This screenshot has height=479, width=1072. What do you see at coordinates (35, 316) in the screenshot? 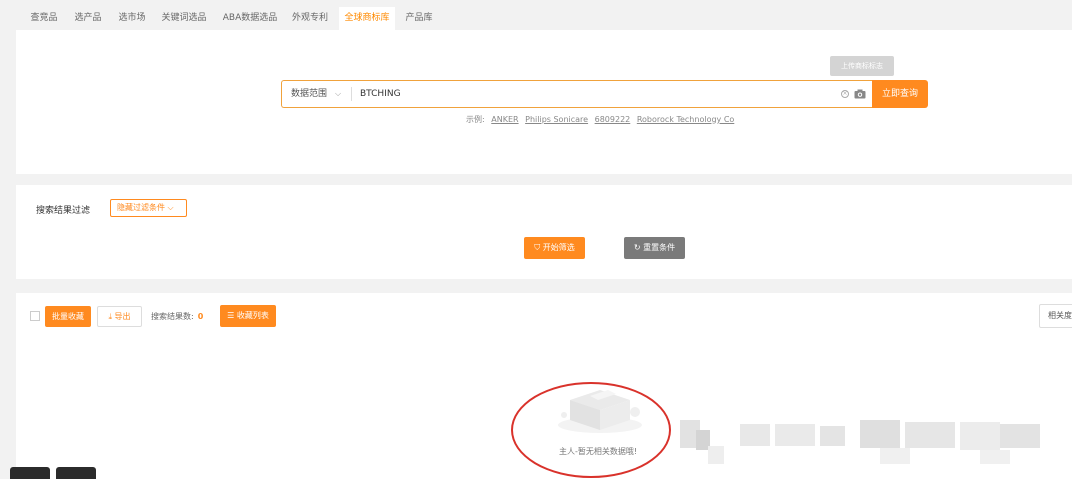
I see `select-all-checkbox` at bounding box center [35, 316].